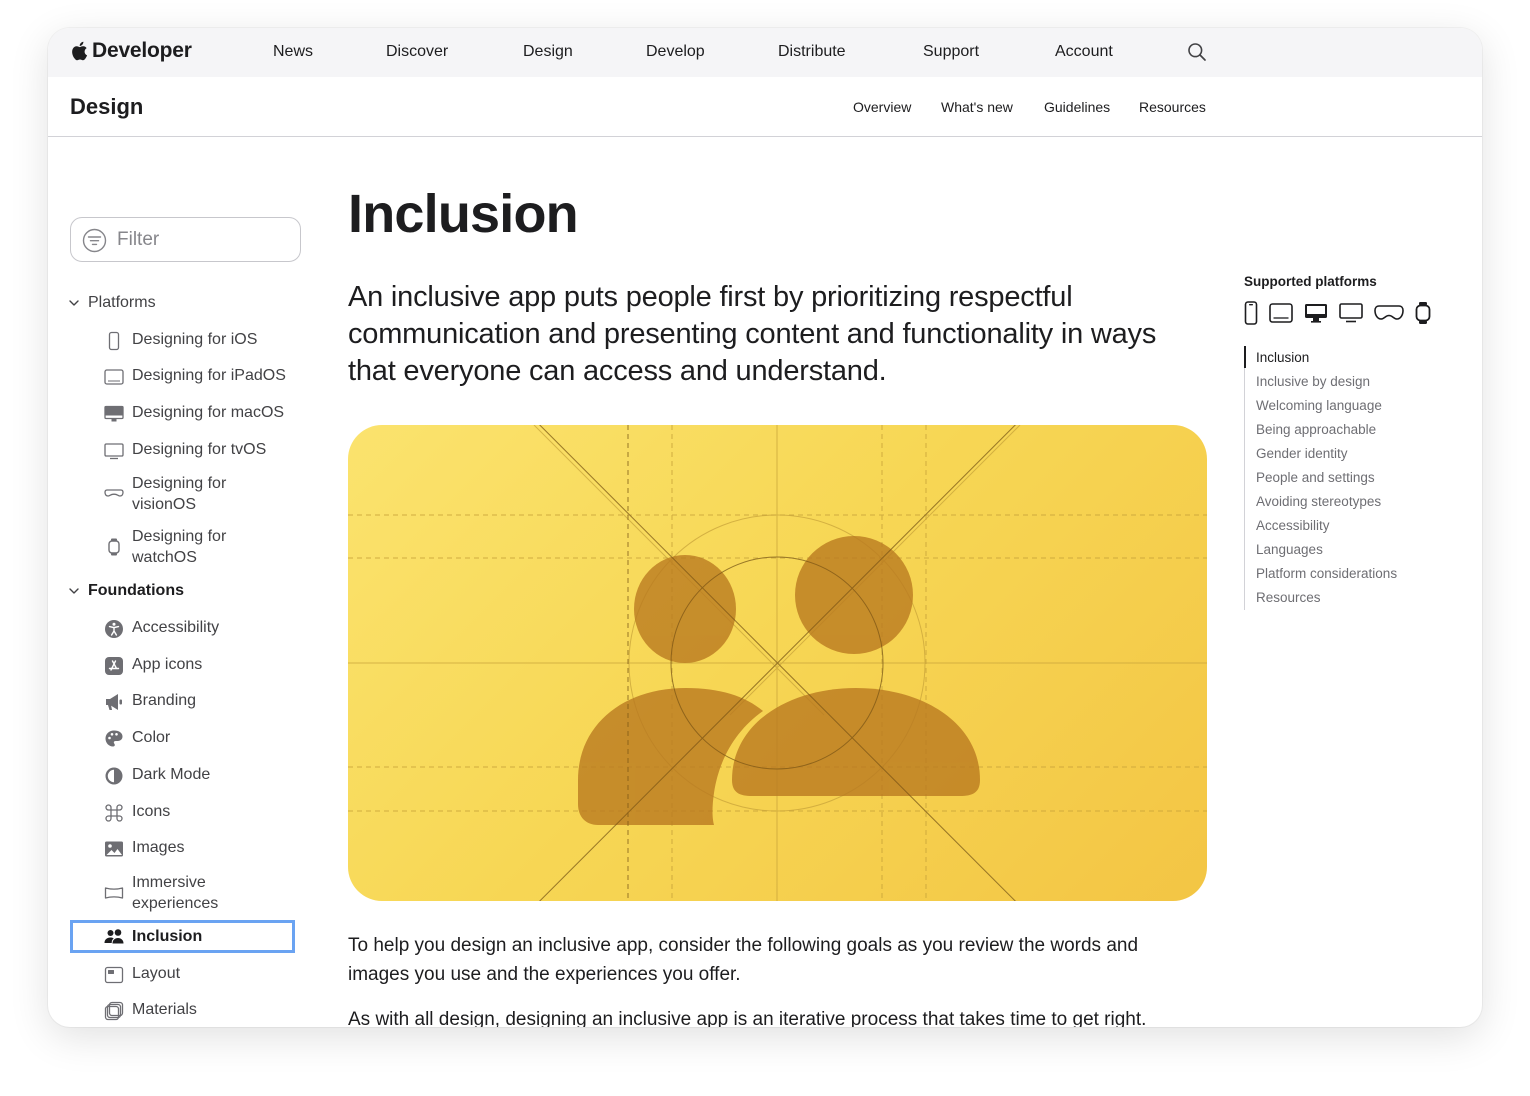 The height and width of the screenshot is (1096, 1530). I want to click on sidebar-item-layout: Layout, so click(199, 974).